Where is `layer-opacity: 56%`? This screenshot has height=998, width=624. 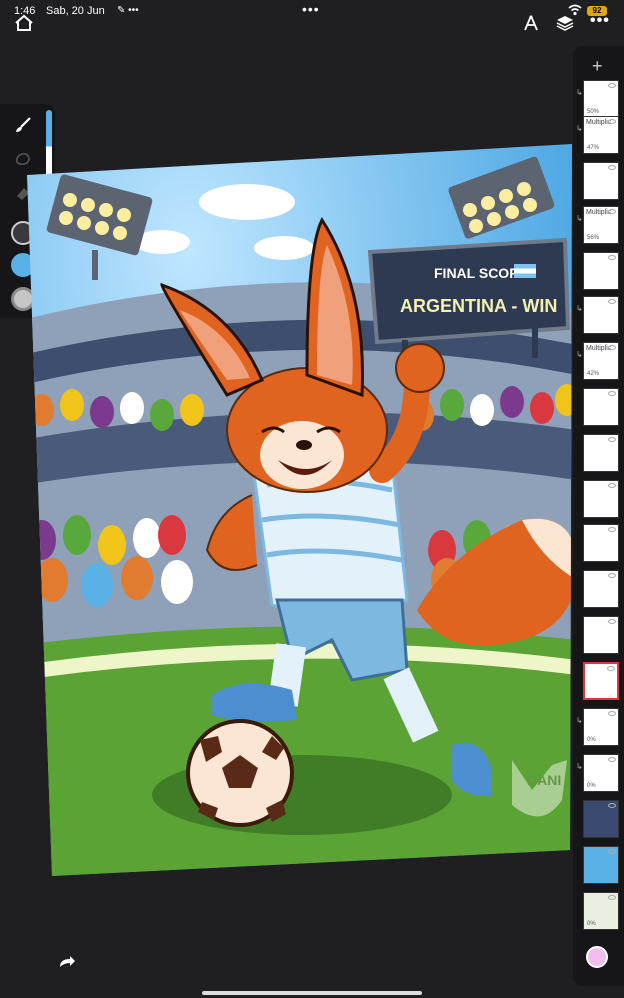 layer-opacity: 56% is located at coordinates (593, 238).